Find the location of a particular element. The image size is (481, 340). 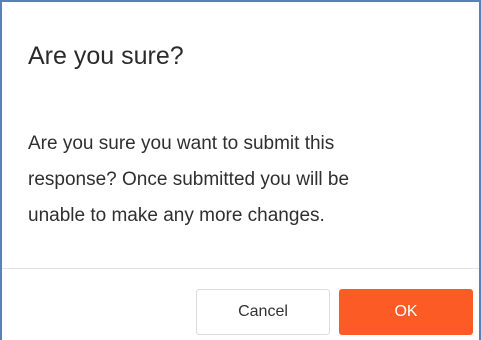

ok-button: OK is located at coordinates (406, 312).